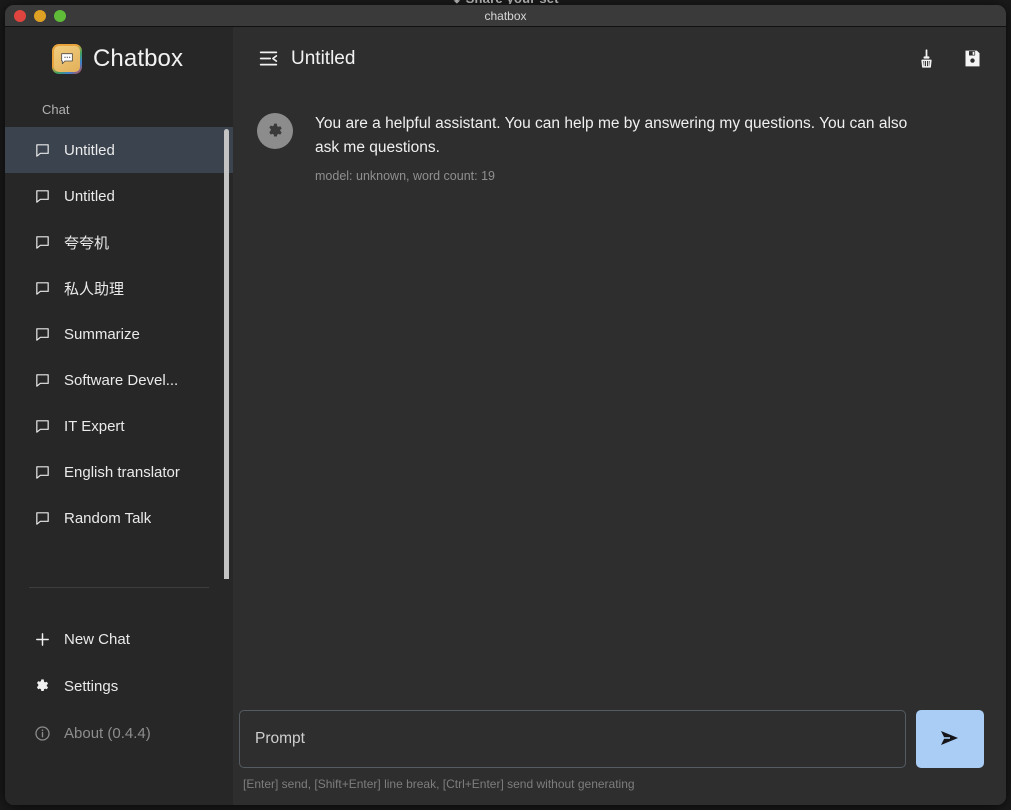 This screenshot has width=1011, height=810. I want to click on settings-button: Settings, so click(119, 686).